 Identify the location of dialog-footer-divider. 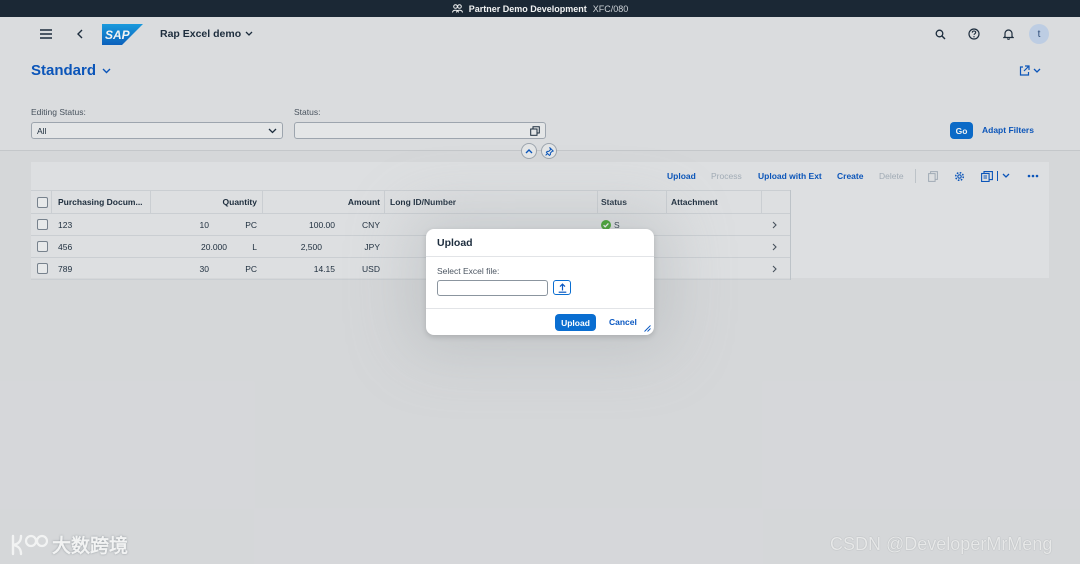
(540, 308).